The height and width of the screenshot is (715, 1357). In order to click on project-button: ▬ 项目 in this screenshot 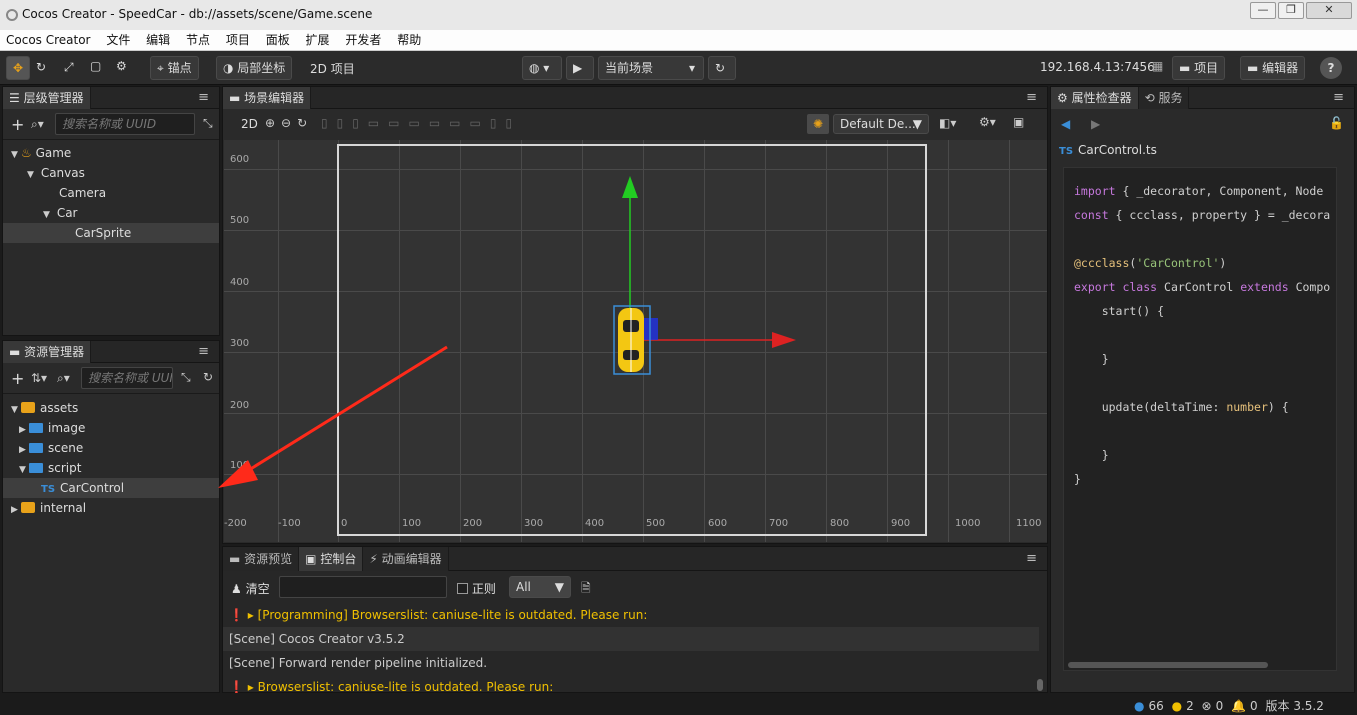, I will do `click(1199, 68)`.